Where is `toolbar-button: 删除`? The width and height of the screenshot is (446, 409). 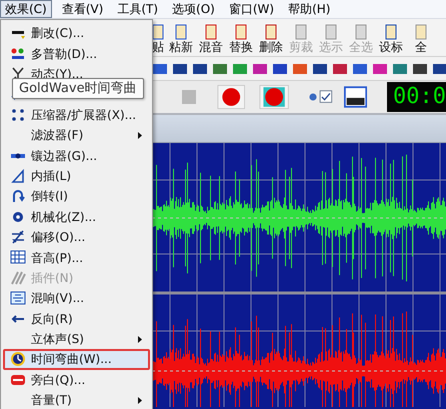
toolbar-button: 删除 is located at coordinates (271, 39).